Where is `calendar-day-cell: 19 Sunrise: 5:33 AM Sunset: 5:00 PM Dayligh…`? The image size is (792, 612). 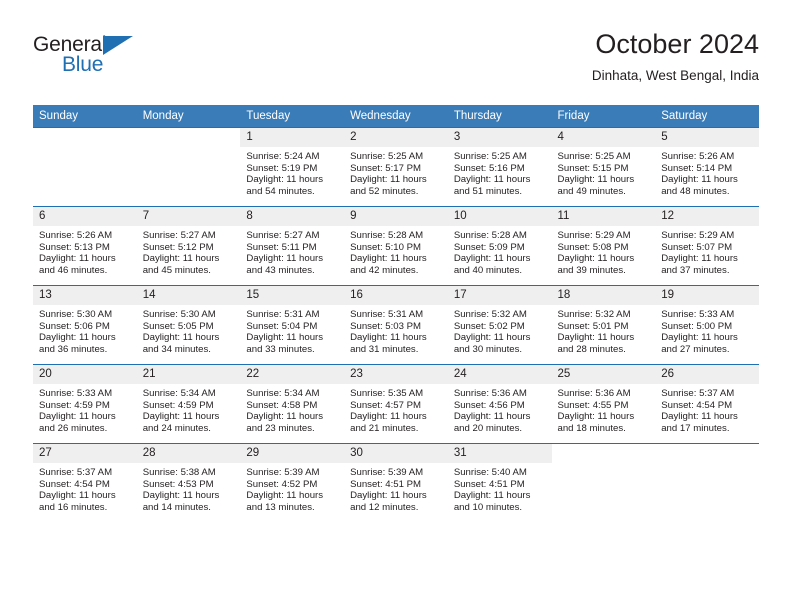
calendar-day-cell: 19 Sunrise: 5:33 AM Sunset: 5:00 PM Dayligh… is located at coordinates (707, 325).